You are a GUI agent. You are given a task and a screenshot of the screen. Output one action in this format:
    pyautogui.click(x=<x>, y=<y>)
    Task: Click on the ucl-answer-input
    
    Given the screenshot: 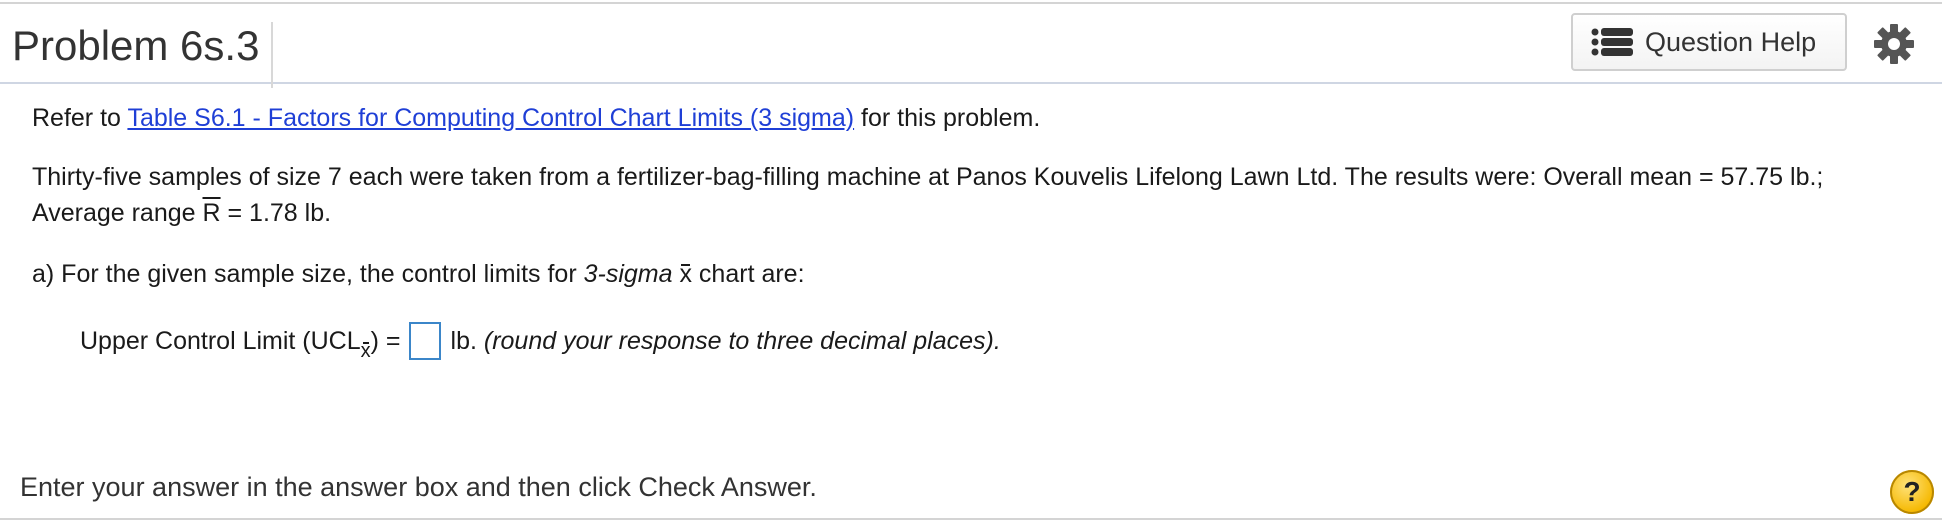 What is the action you would take?
    pyautogui.click(x=424, y=341)
    